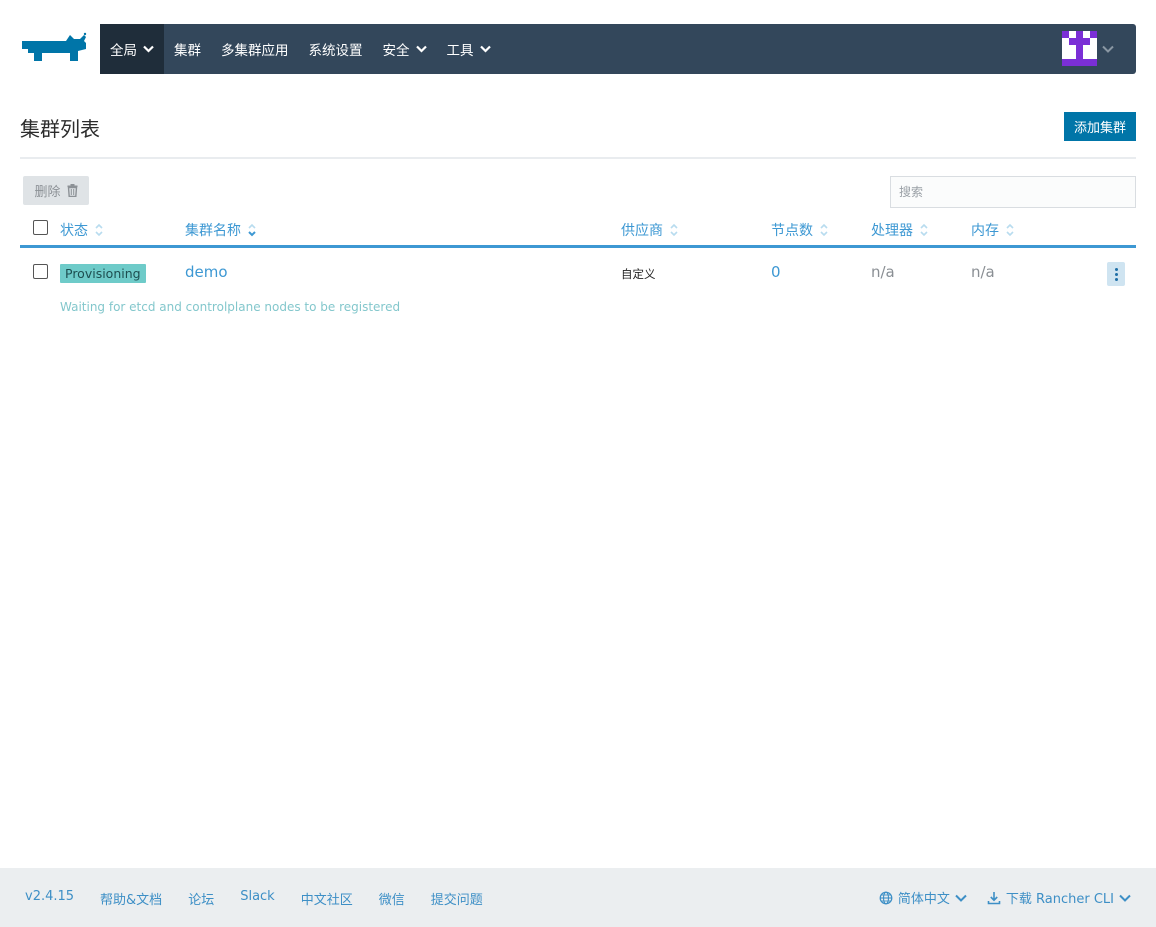 The width and height of the screenshot is (1156, 927). Describe the element at coordinates (578, 231) in the screenshot. I see `table-header: 状态 集群名称 供应商 节点数 处理器 内存` at that location.